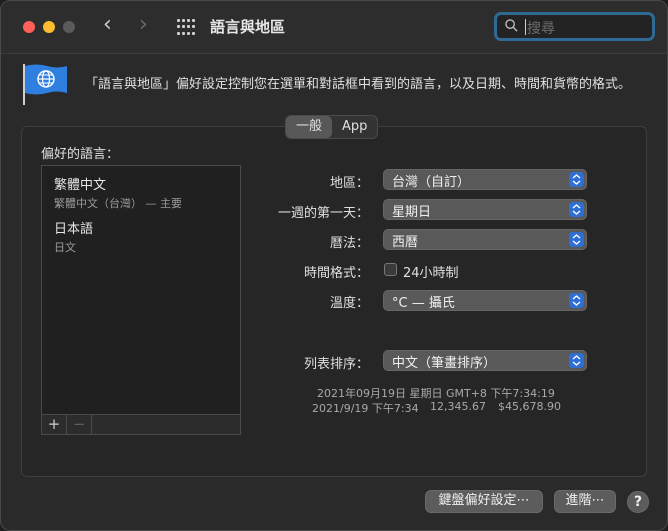 This screenshot has width=668, height=531. What do you see at coordinates (431, 182) in the screenshot?
I see `region-value: 台灣（自訂）` at bounding box center [431, 182].